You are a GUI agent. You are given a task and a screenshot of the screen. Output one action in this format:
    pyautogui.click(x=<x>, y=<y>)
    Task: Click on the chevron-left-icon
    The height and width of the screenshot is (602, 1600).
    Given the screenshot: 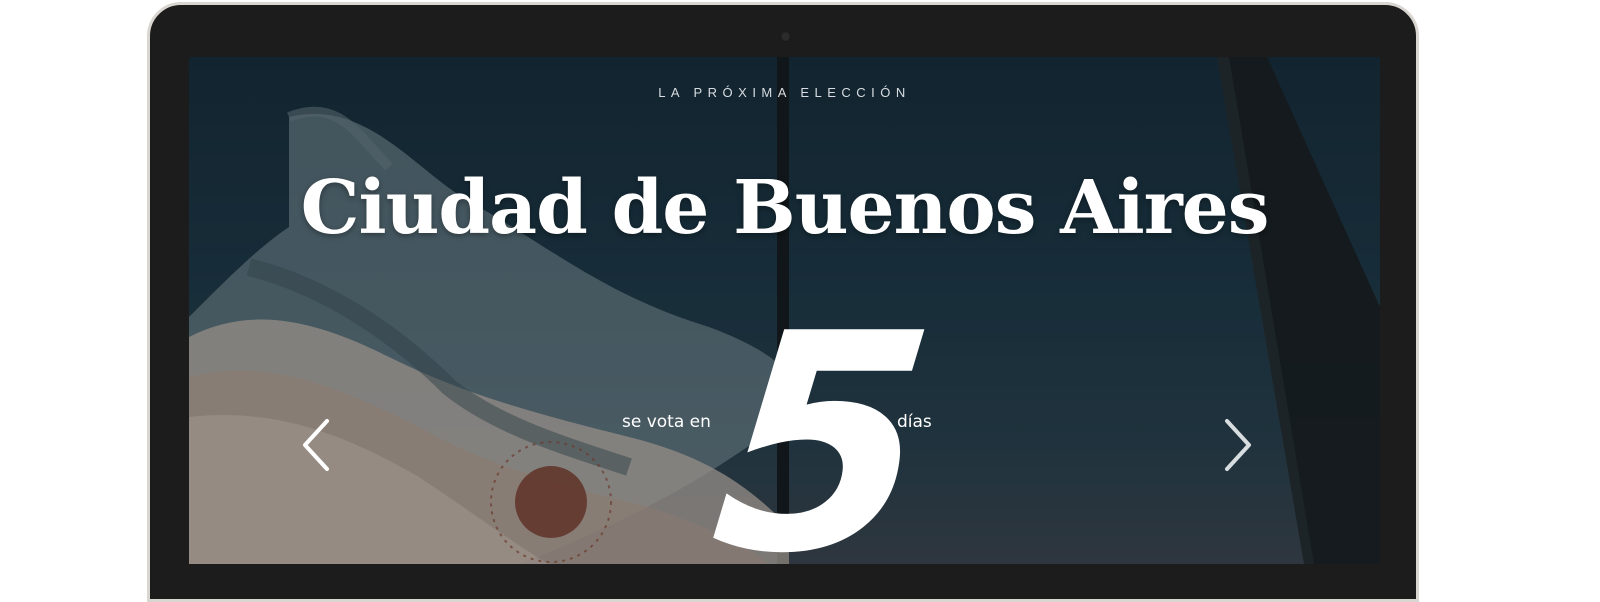 What is the action you would take?
    pyautogui.click(x=316, y=445)
    